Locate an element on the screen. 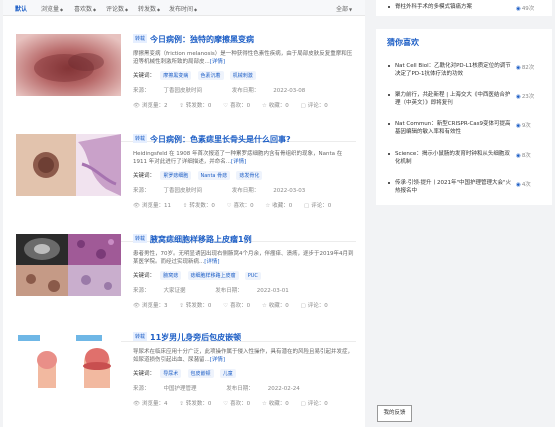 This screenshot has height=427, width=555. filter-dropdown: 全部▼ is located at coordinates (344, 8).